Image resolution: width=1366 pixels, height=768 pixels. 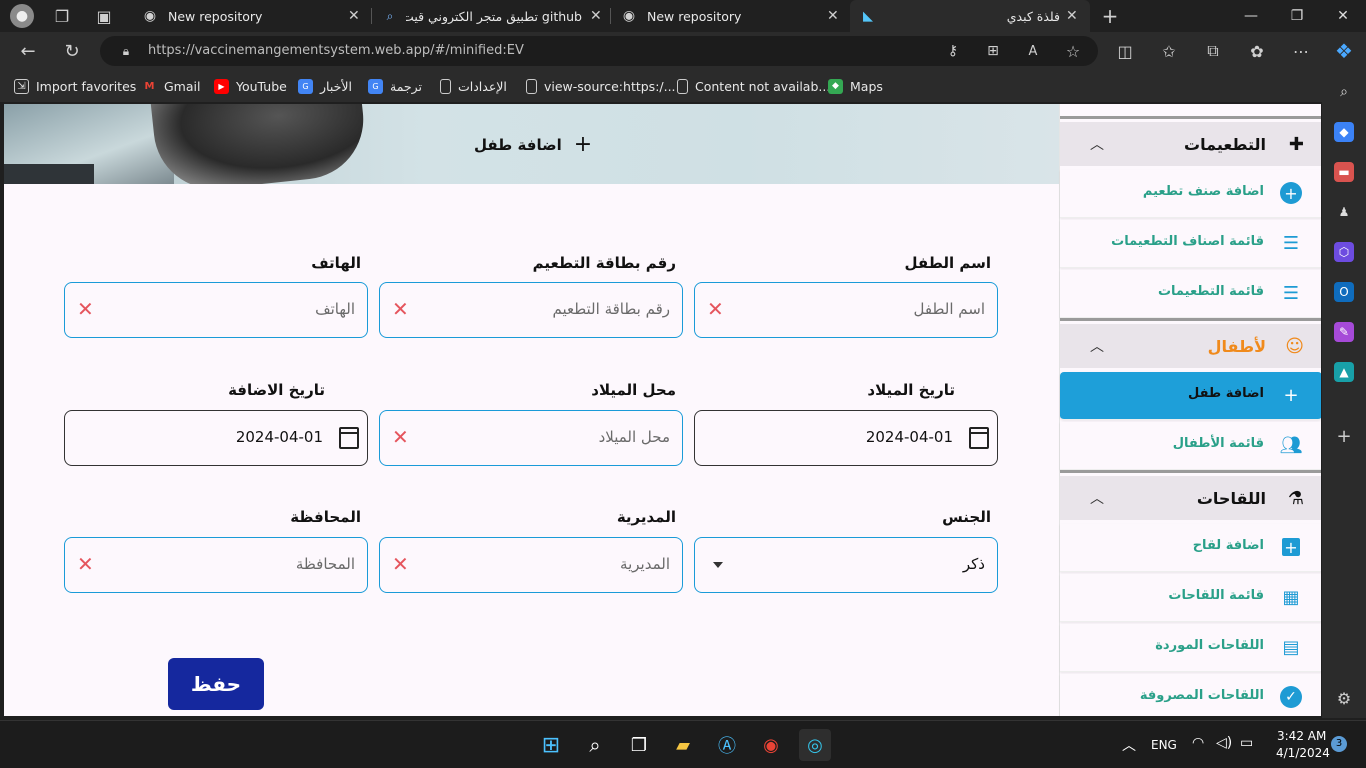 I want to click on fav-settings: الإعدادات, so click(x=473, y=86).